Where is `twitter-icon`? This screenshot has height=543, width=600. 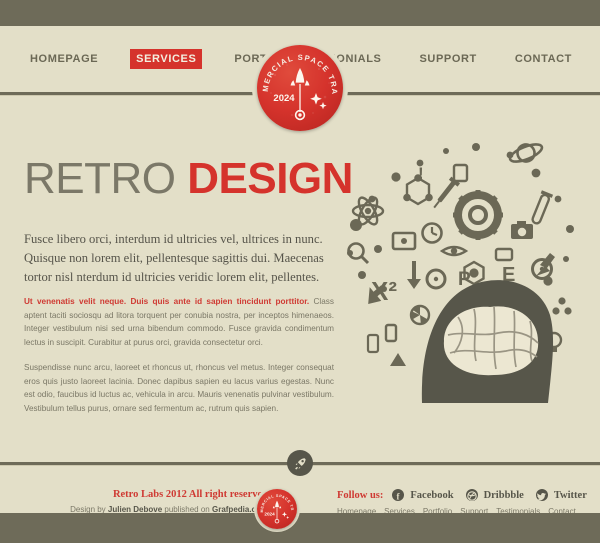 twitter-icon is located at coordinates (541, 495).